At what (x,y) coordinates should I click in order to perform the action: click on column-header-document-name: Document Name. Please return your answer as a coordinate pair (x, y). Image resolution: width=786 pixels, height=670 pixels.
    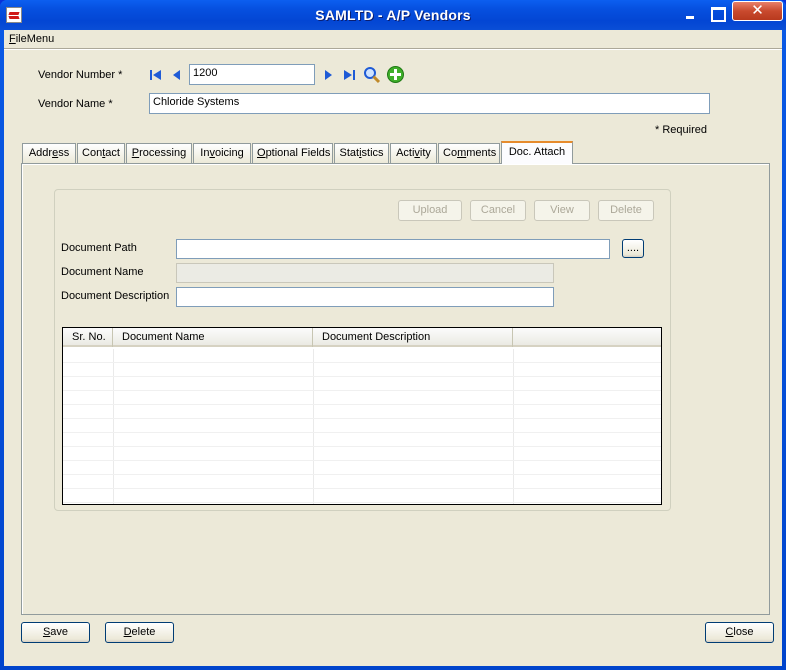
    Looking at the image, I should click on (213, 337).